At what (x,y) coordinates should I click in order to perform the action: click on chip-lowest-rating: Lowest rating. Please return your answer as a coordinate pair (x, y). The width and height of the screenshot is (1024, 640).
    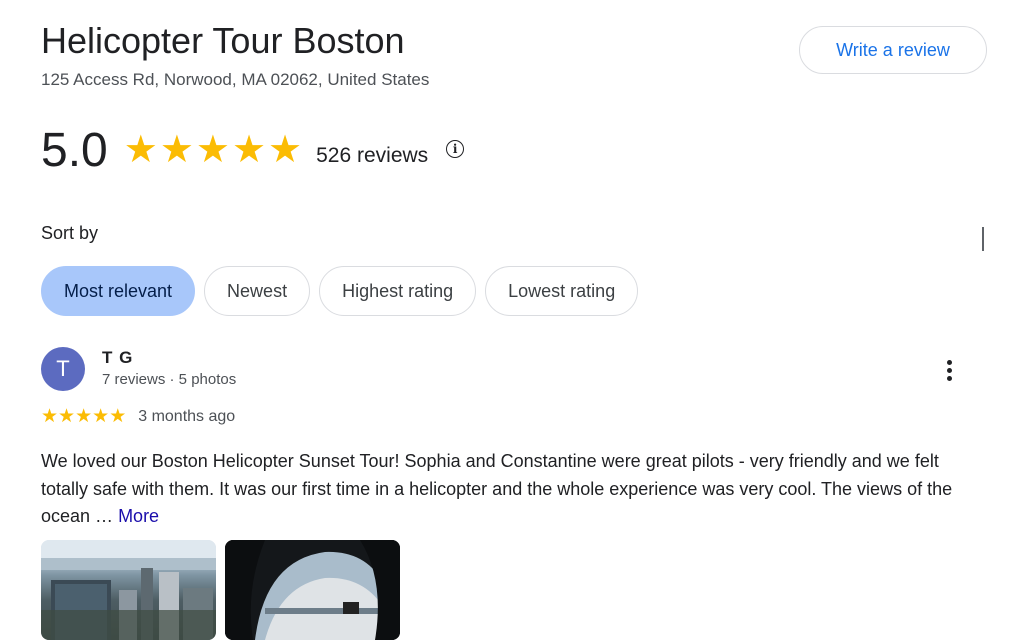
    Looking at the image, I should click on (562, 291).